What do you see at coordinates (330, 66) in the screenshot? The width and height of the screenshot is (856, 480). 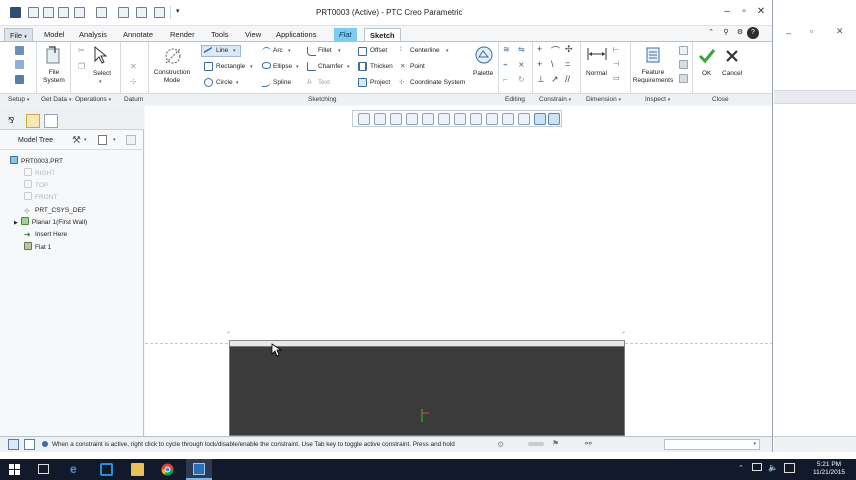 I see `chamfer-tool: Chamfer` at bounding box center [330, 66].